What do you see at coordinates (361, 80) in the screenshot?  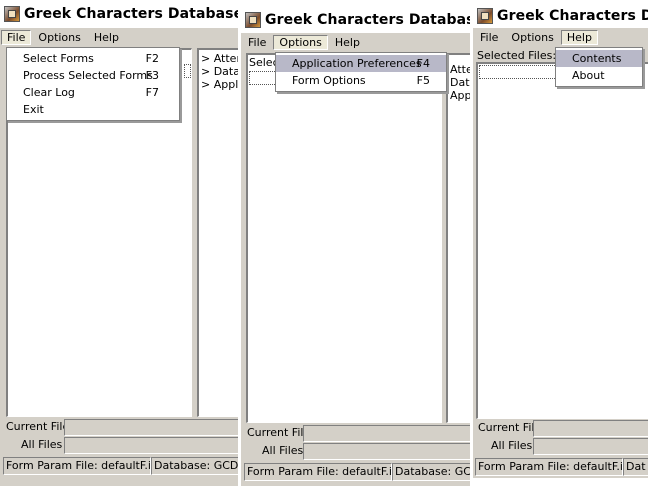 I see `menu-item-form-options: Form Options F5` at bounding box center [361, 80].